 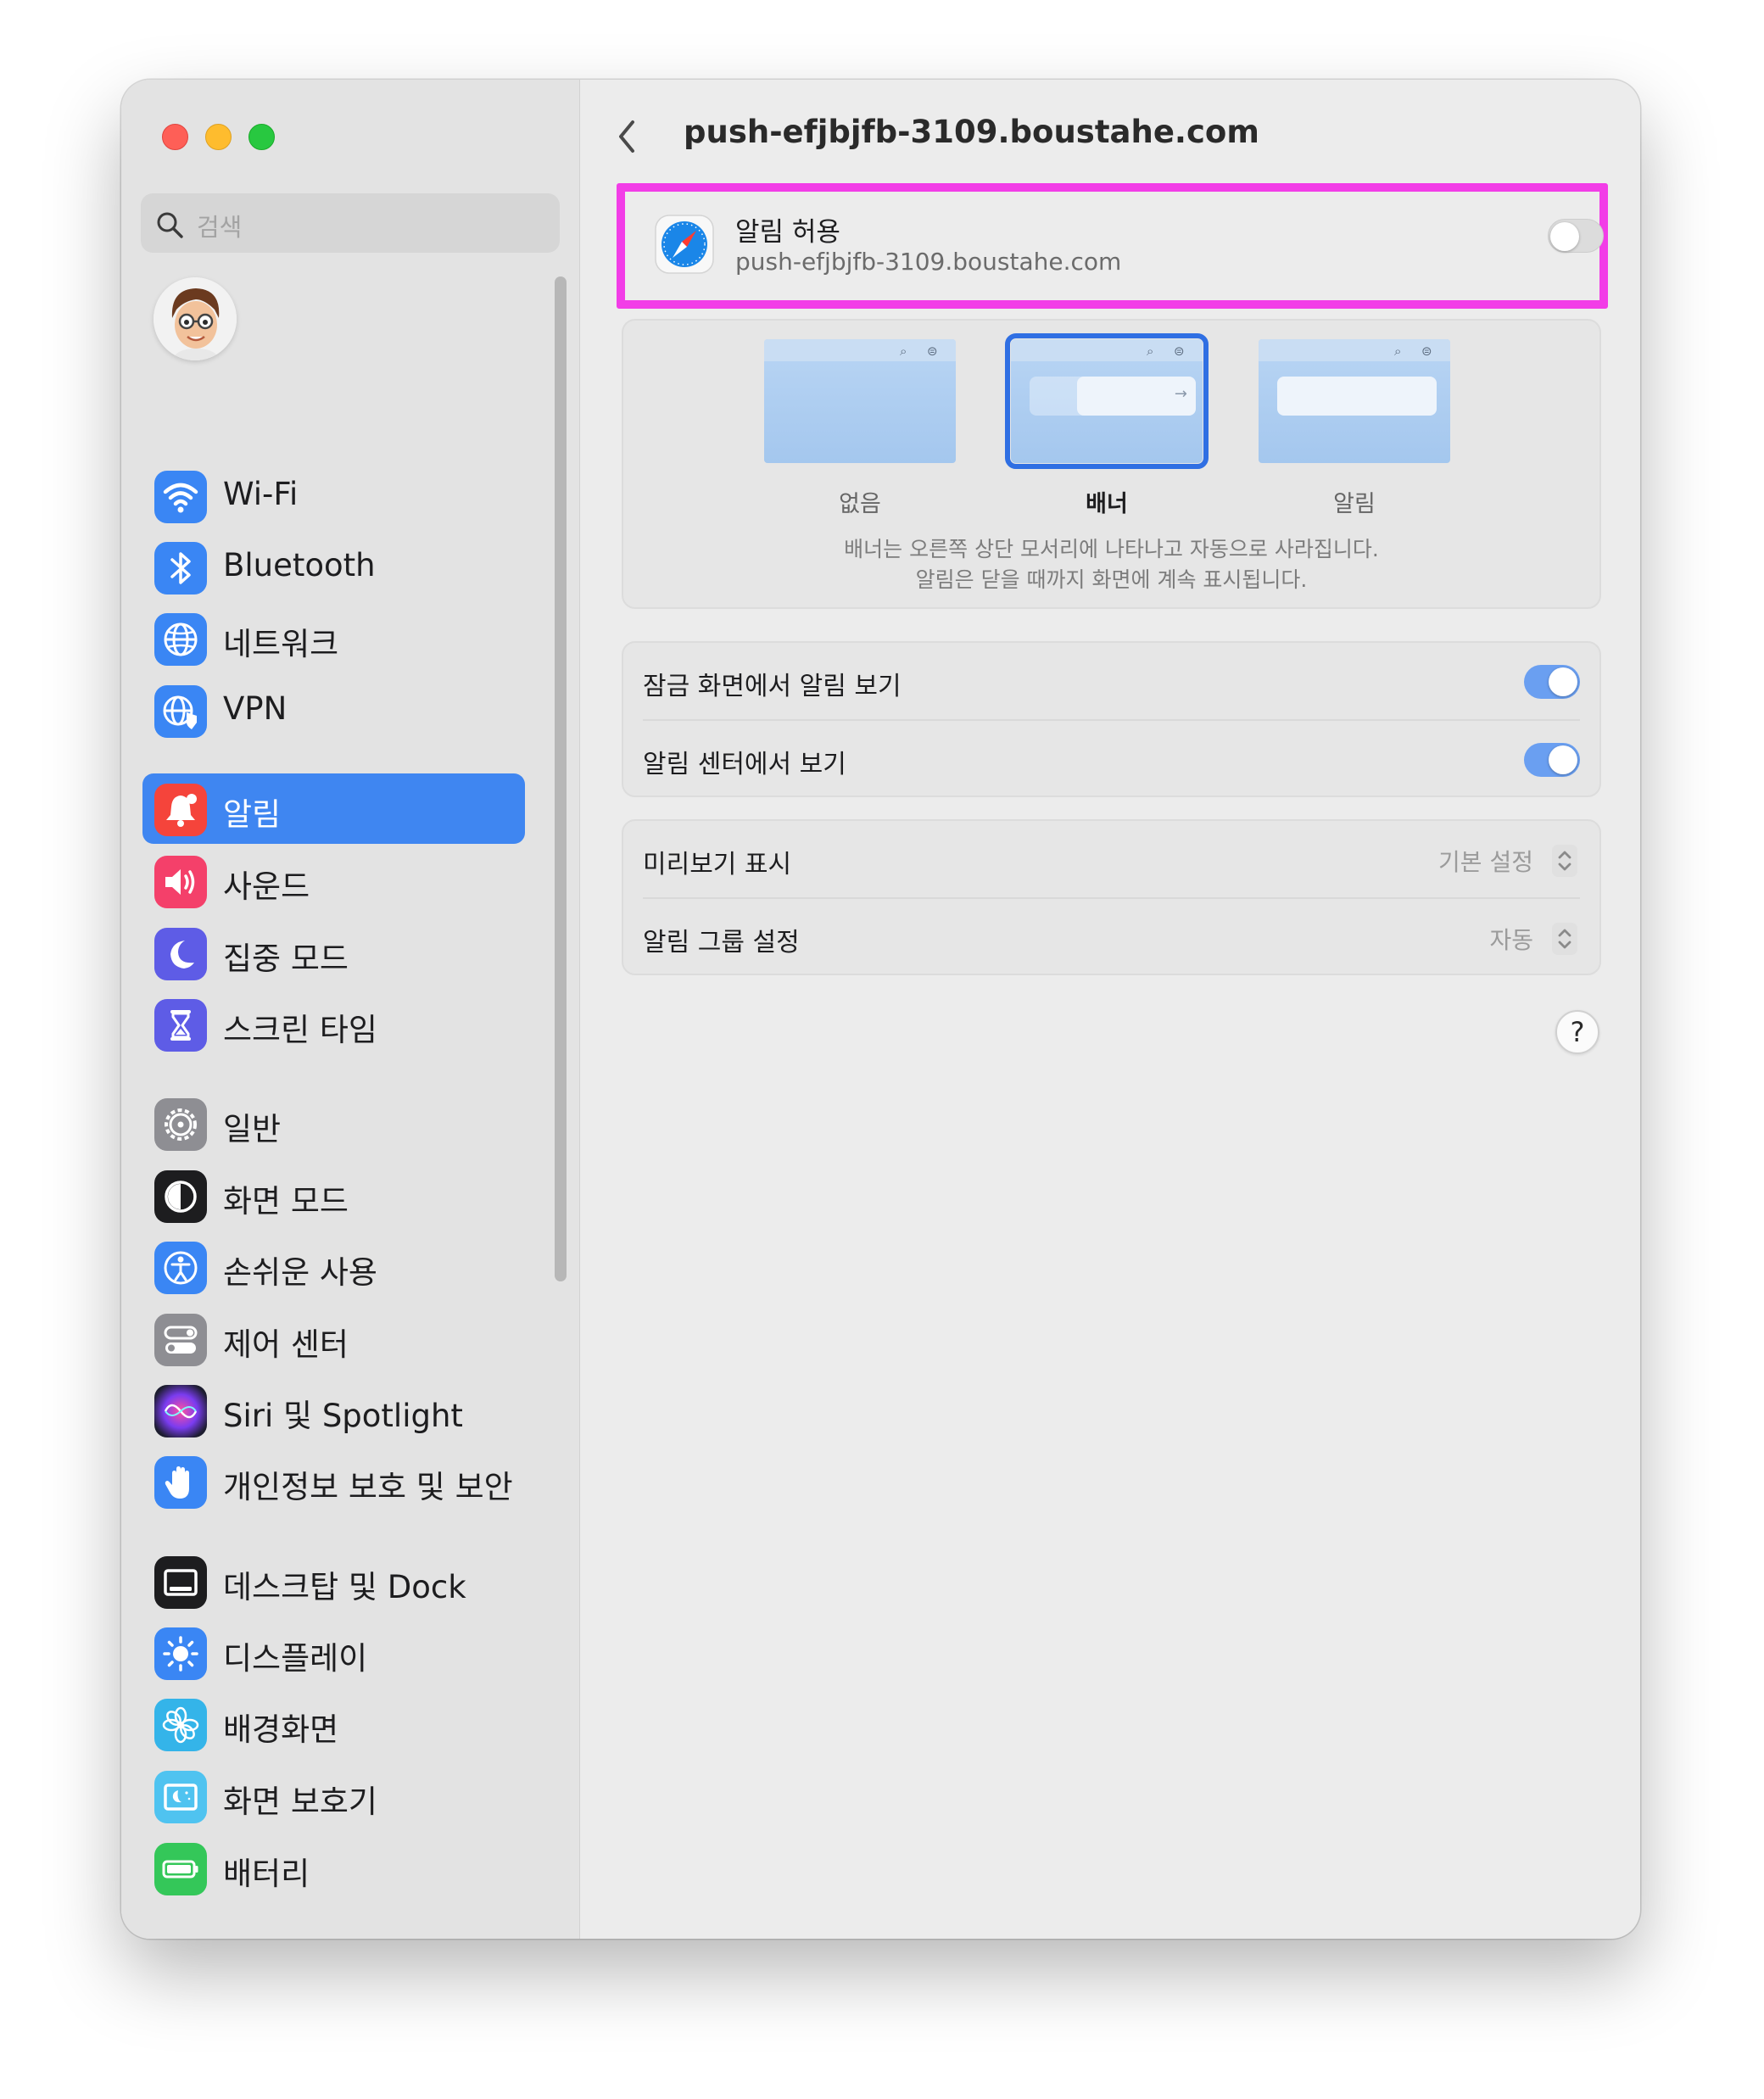 What do you see at coordinates (1111, 579) in the screenshot?
I see `description-line: 알림은 닫을 때까지 화면에 계속 표시됩니다.` at bounding box center [1111, 579].